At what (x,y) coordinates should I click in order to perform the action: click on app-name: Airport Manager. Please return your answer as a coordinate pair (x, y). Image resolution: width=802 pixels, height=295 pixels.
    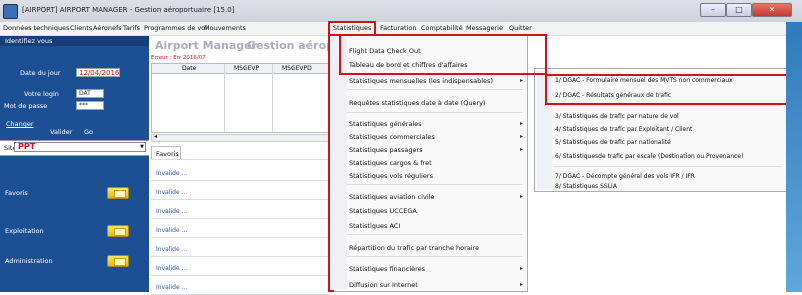
    Looking at the image, I should click on (206, 45).